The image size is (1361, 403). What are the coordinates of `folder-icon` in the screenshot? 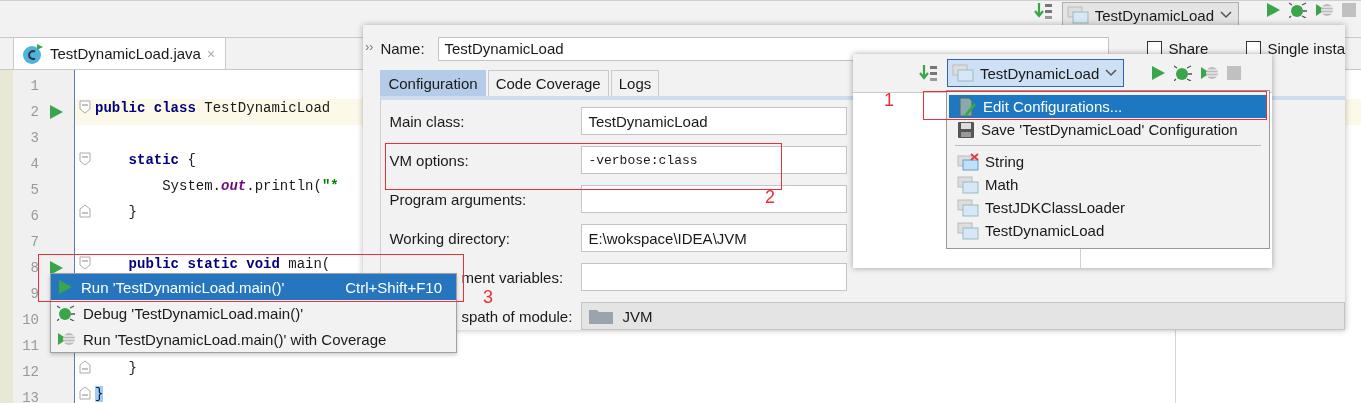 It's located at (601, 316).